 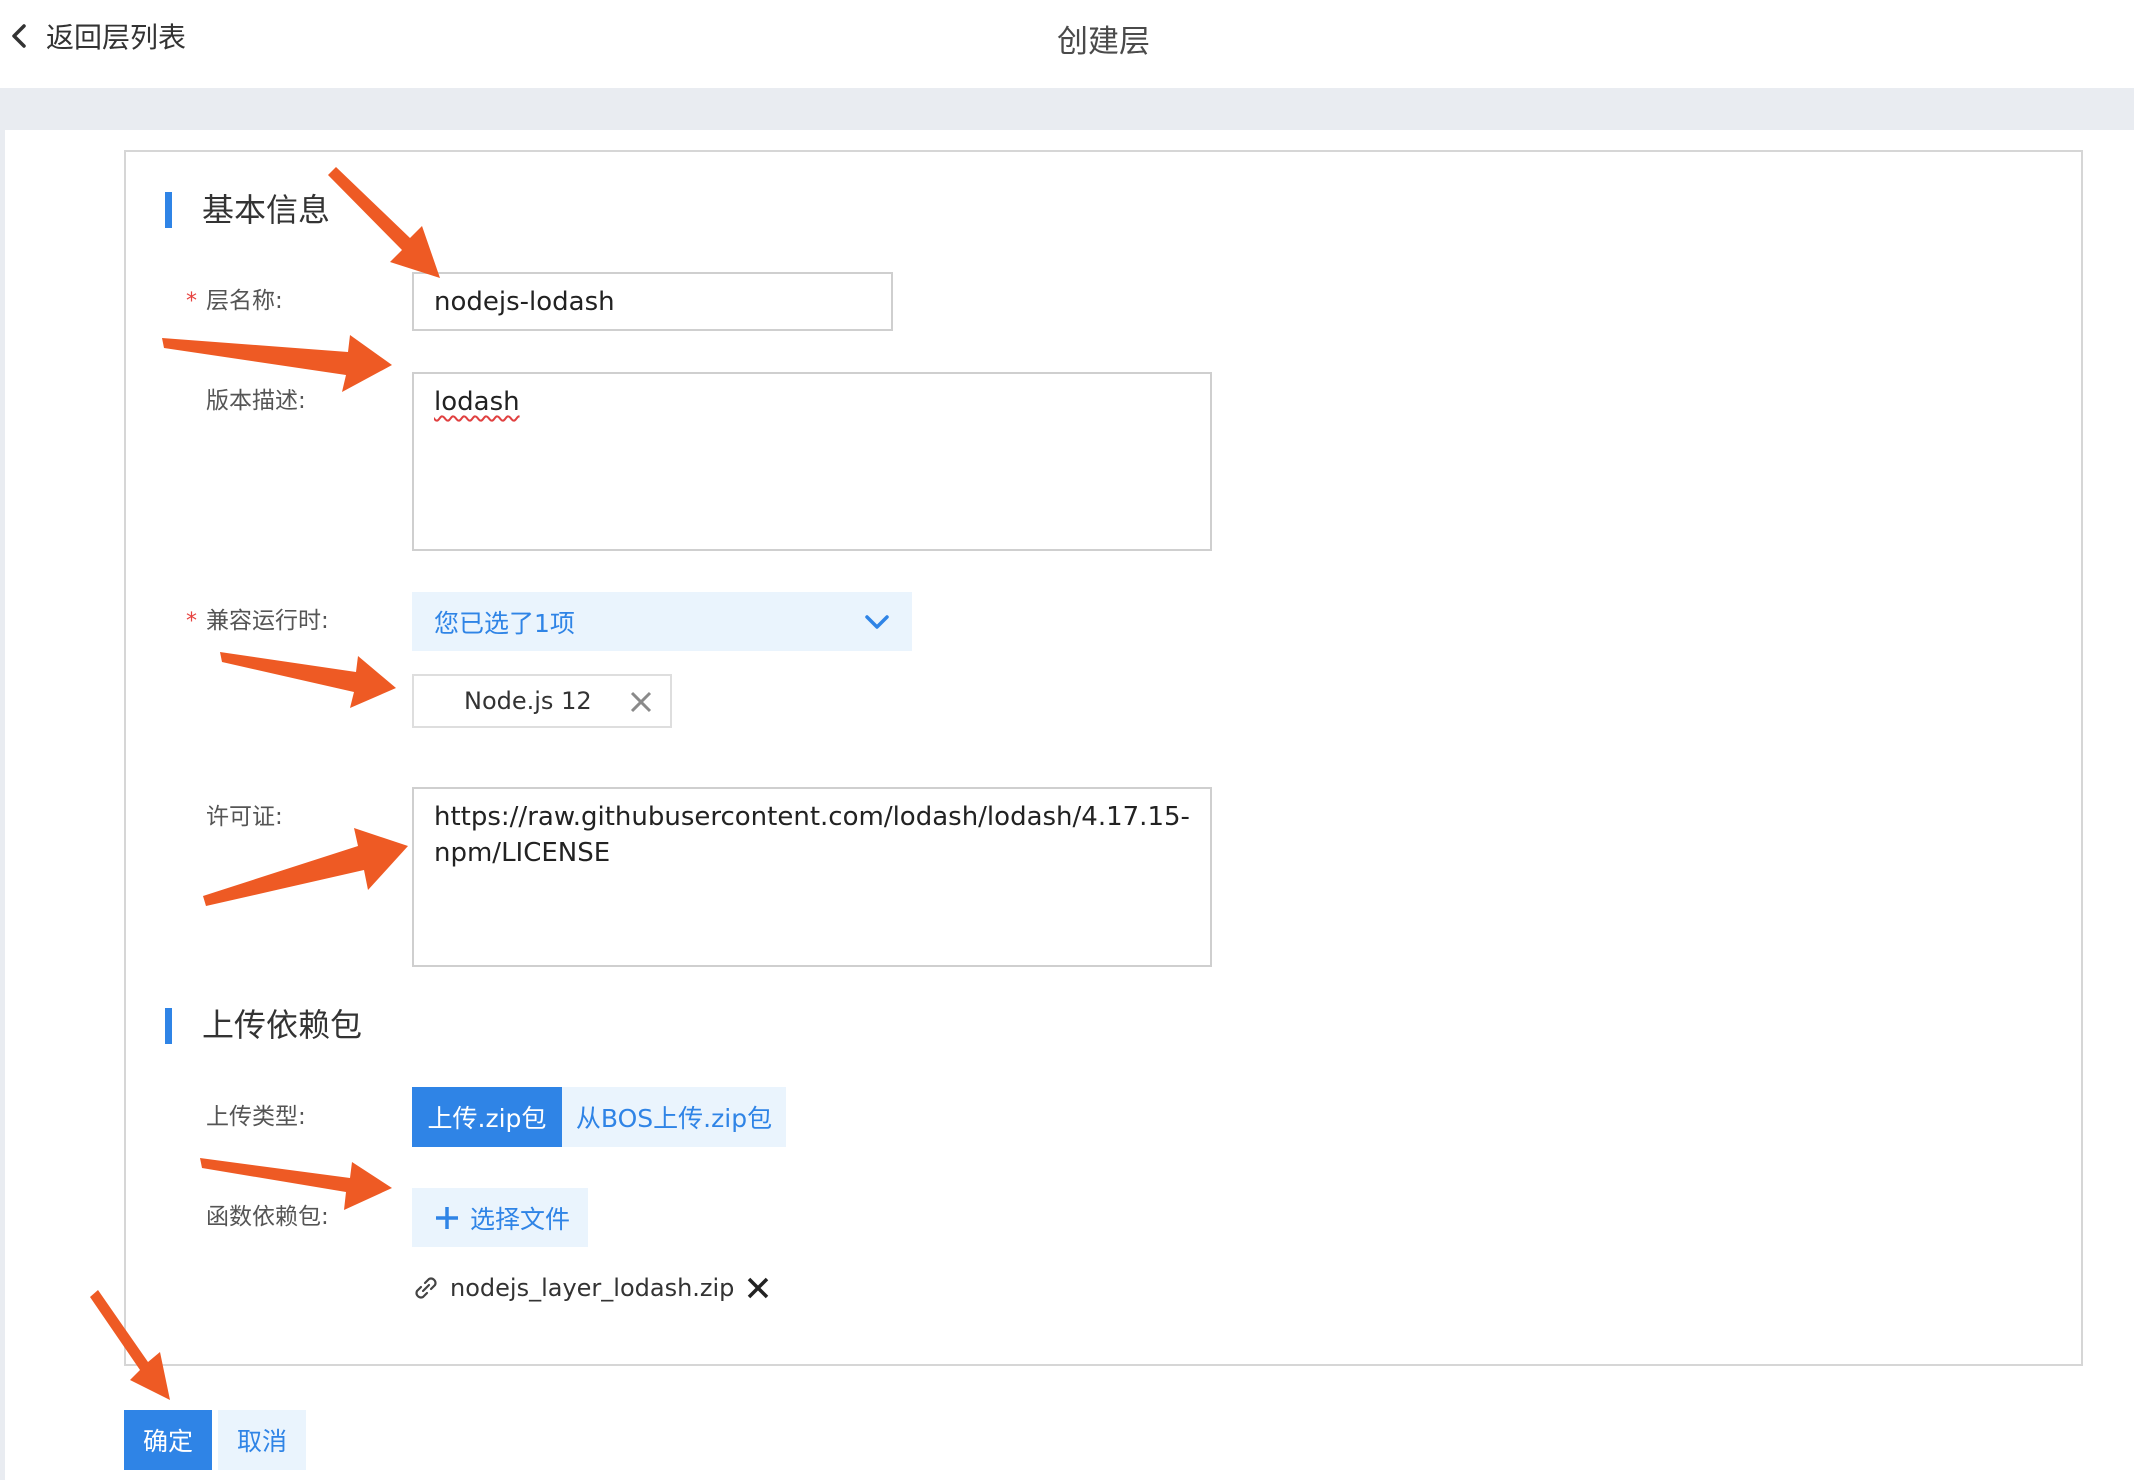 What do you see at coordinates (168, 1440) in the screenshot?
I see `confirm-button: 确定` at bounding box center [168, 1440].